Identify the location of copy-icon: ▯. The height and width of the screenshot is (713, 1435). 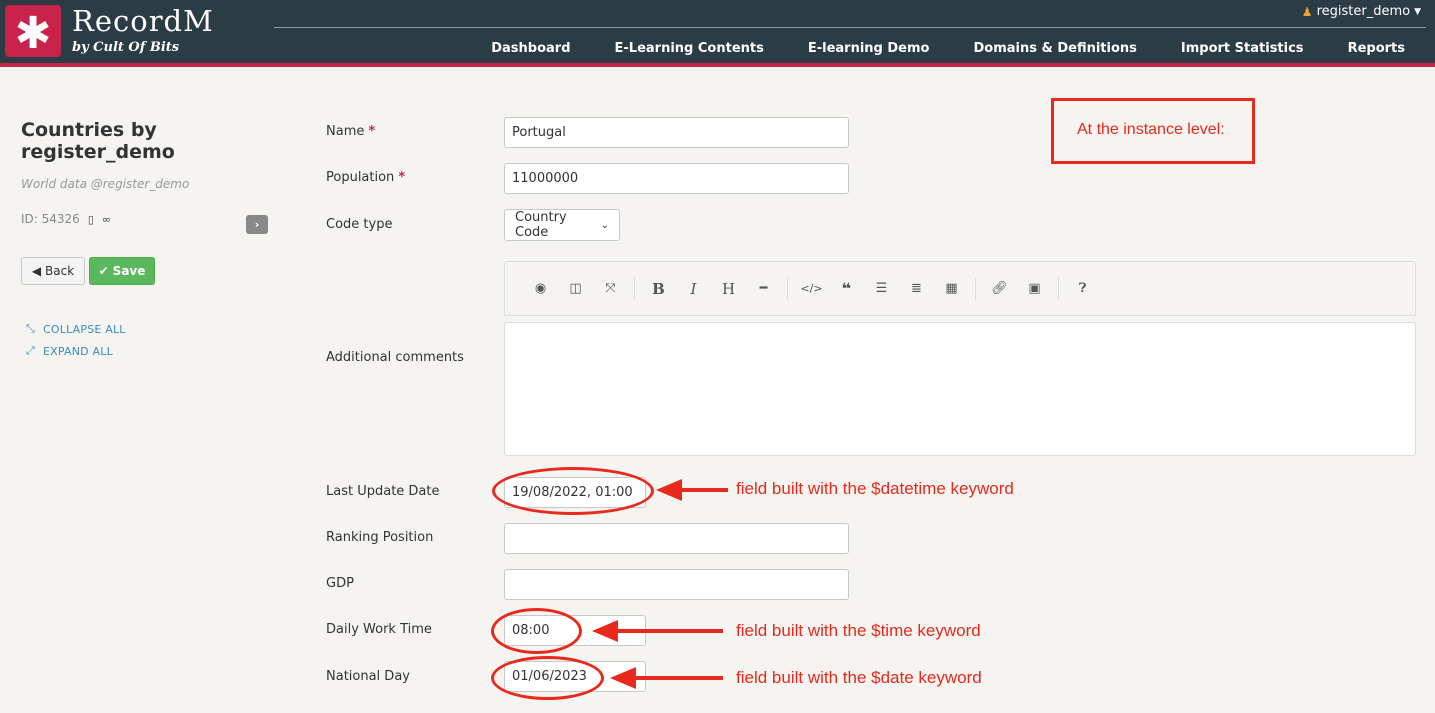
(91, 219).